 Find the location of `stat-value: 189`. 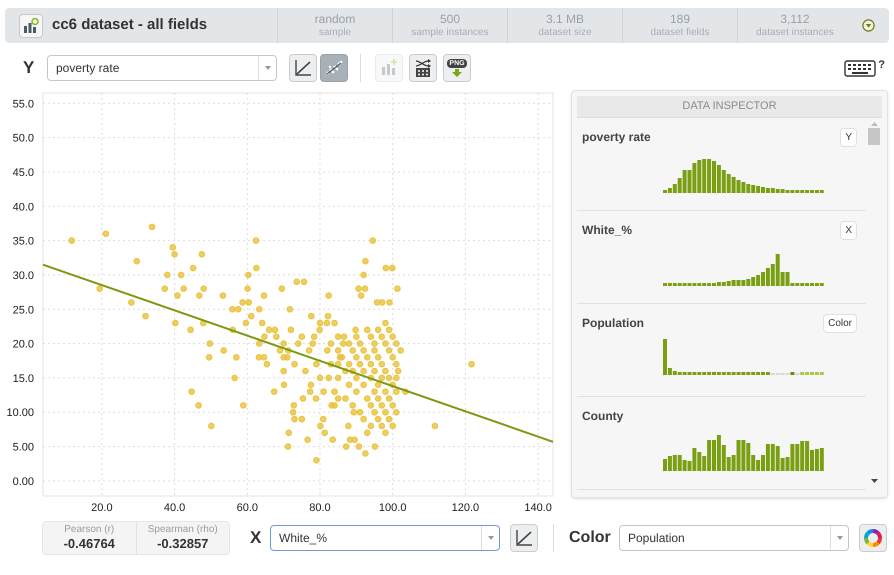

stat-value: 189 is located at coordinates (680, 19).